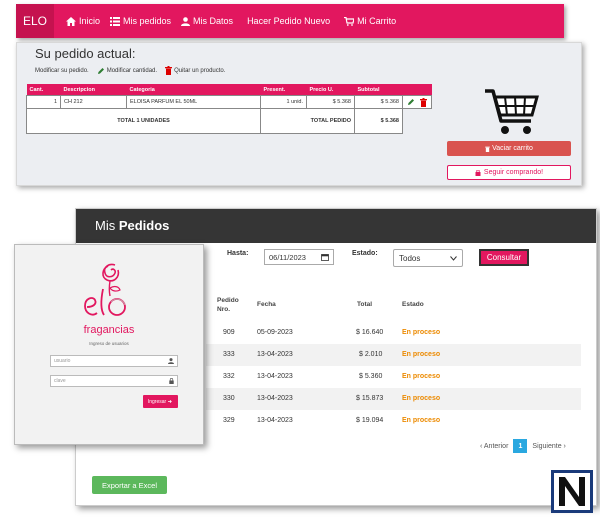  What do you see at coordinates (349, 21) in the screenshot?
I see `cart-icon` at bounding box center [349, 21].